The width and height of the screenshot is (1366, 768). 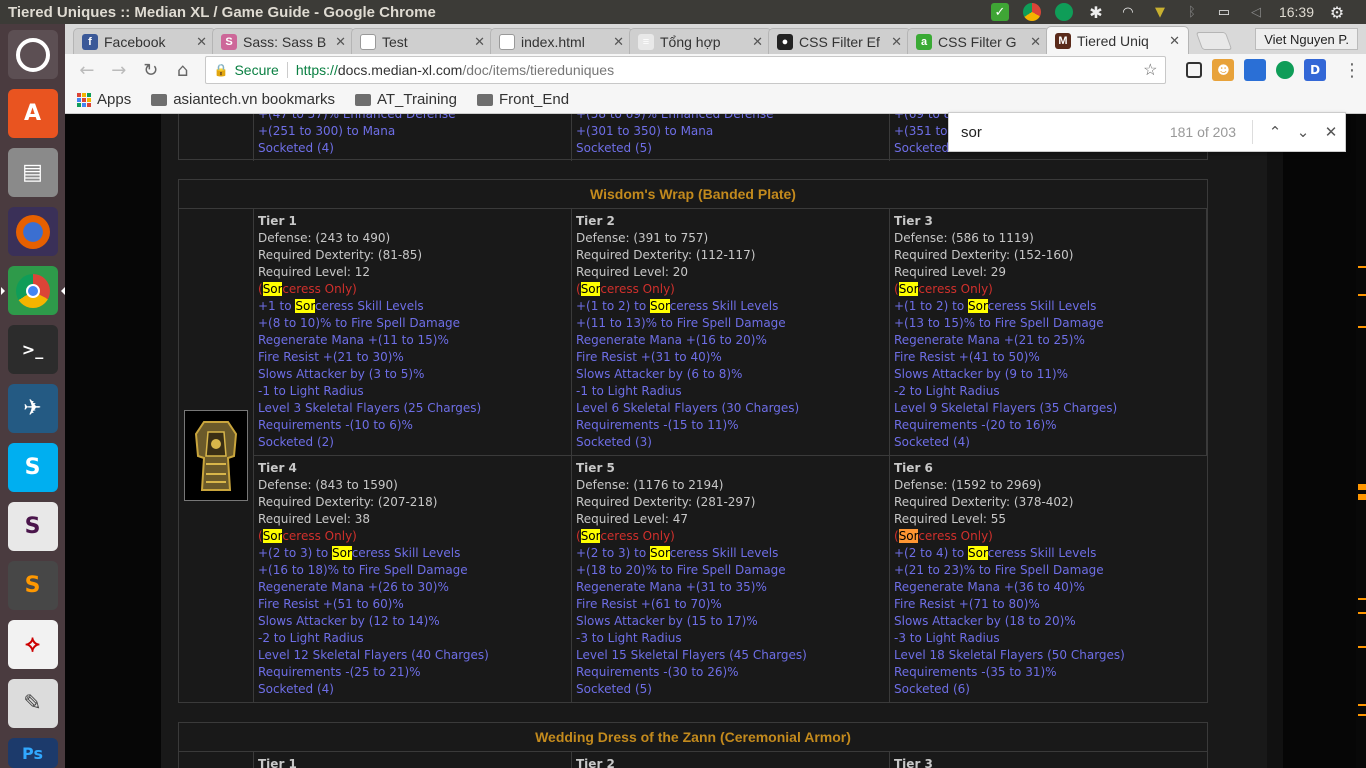 What do you see at coordinates (1352, 70) in the screenshot?
I see `chrome-menu-icon: ⋮` at bounding box center [1352, 70].